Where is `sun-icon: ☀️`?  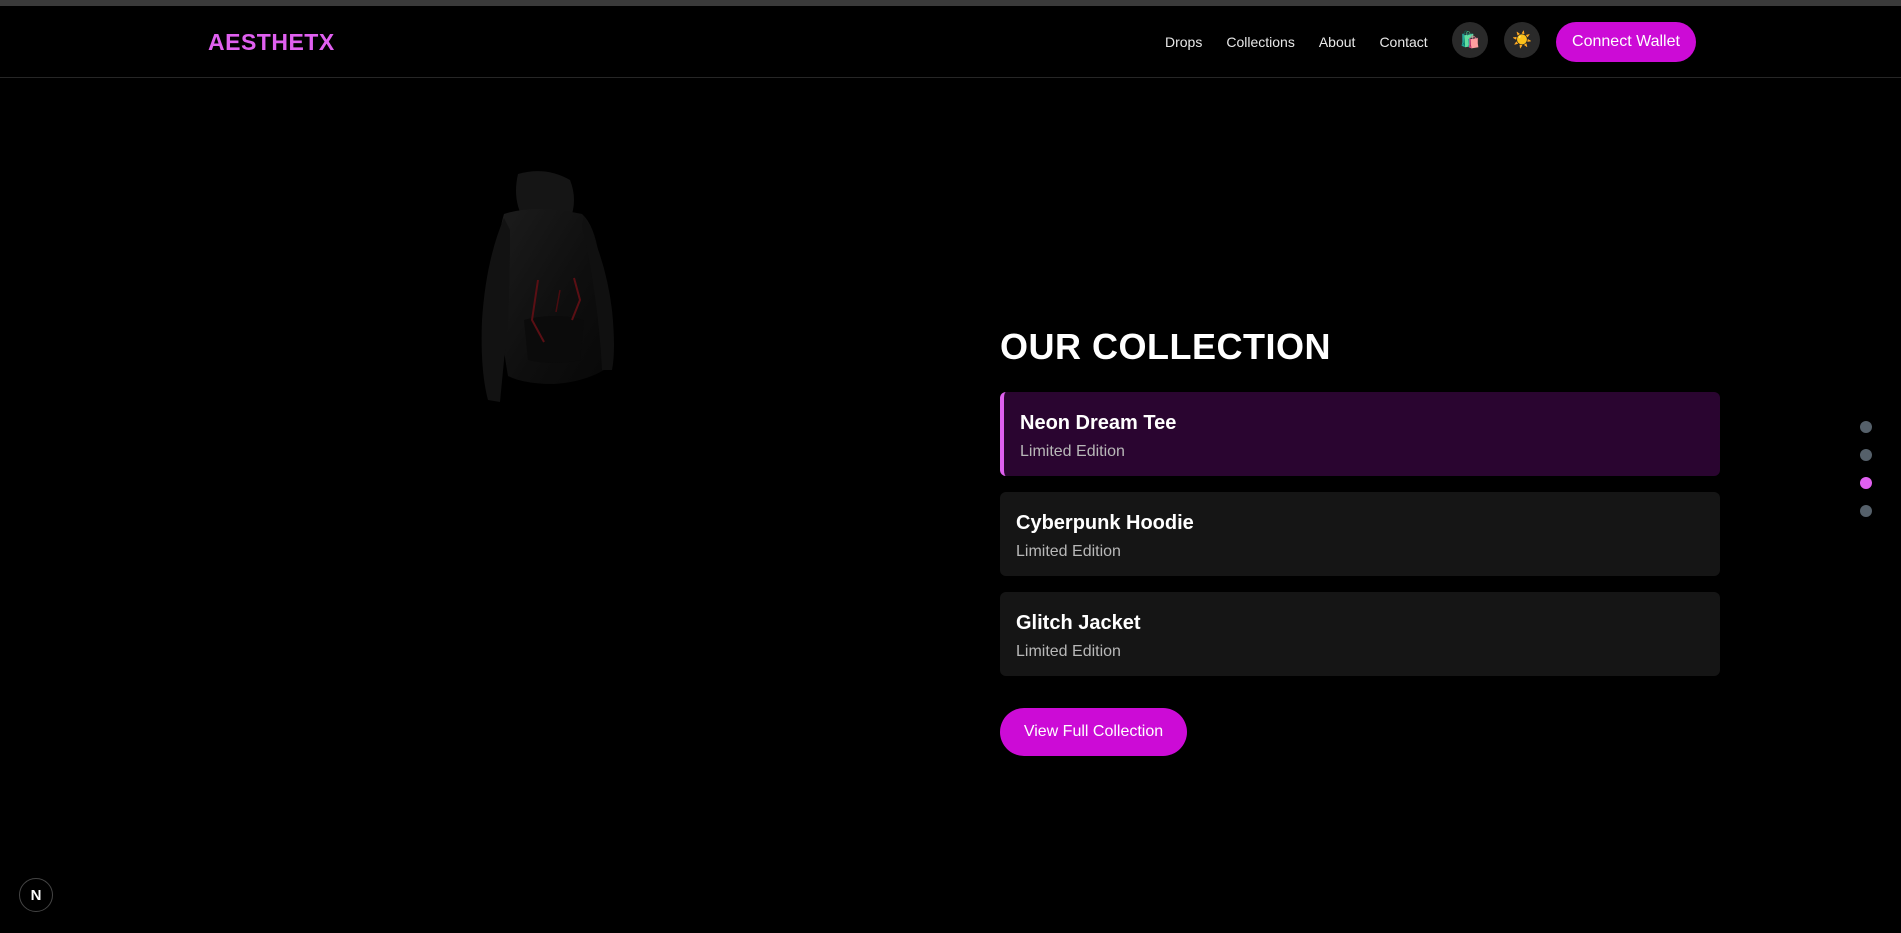 sun-icon: ☀️ is located at coordinates (1522, 40).